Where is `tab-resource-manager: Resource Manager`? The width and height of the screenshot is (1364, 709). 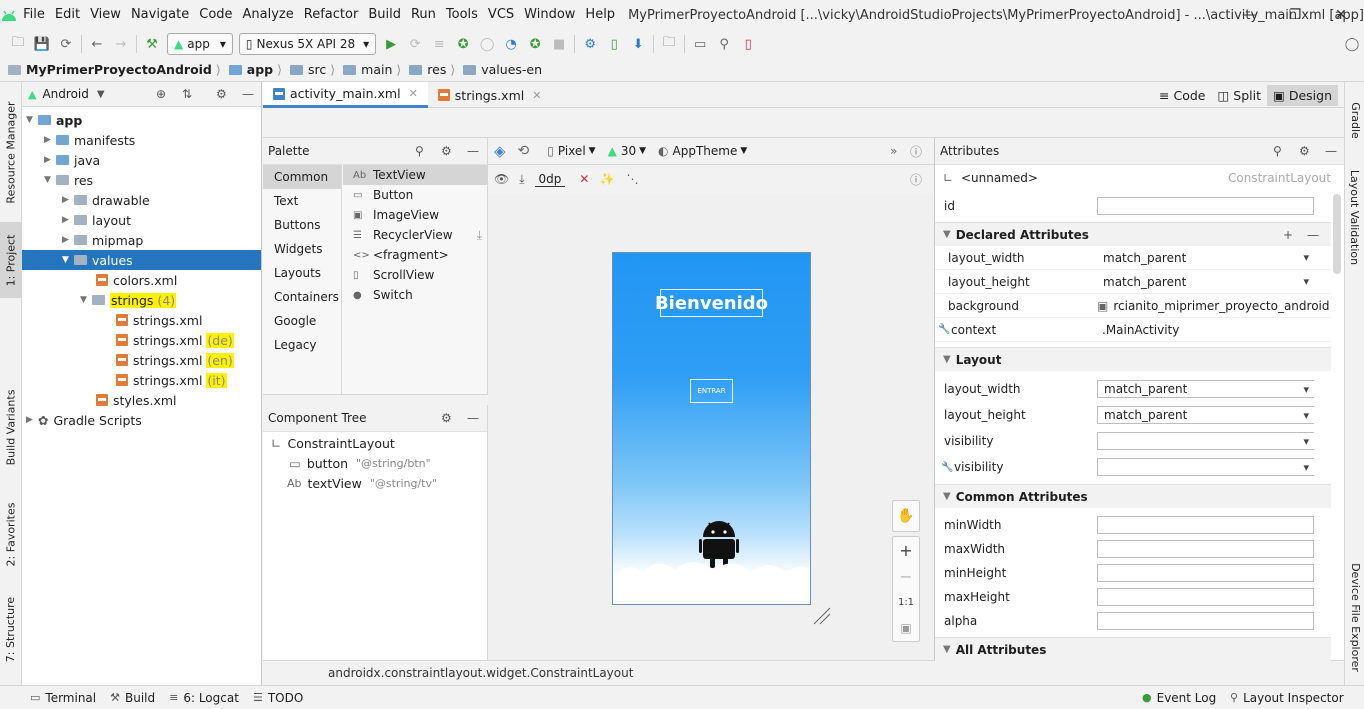 tab-resource-manager: Resource Manager is located at coordinates (11, 152).